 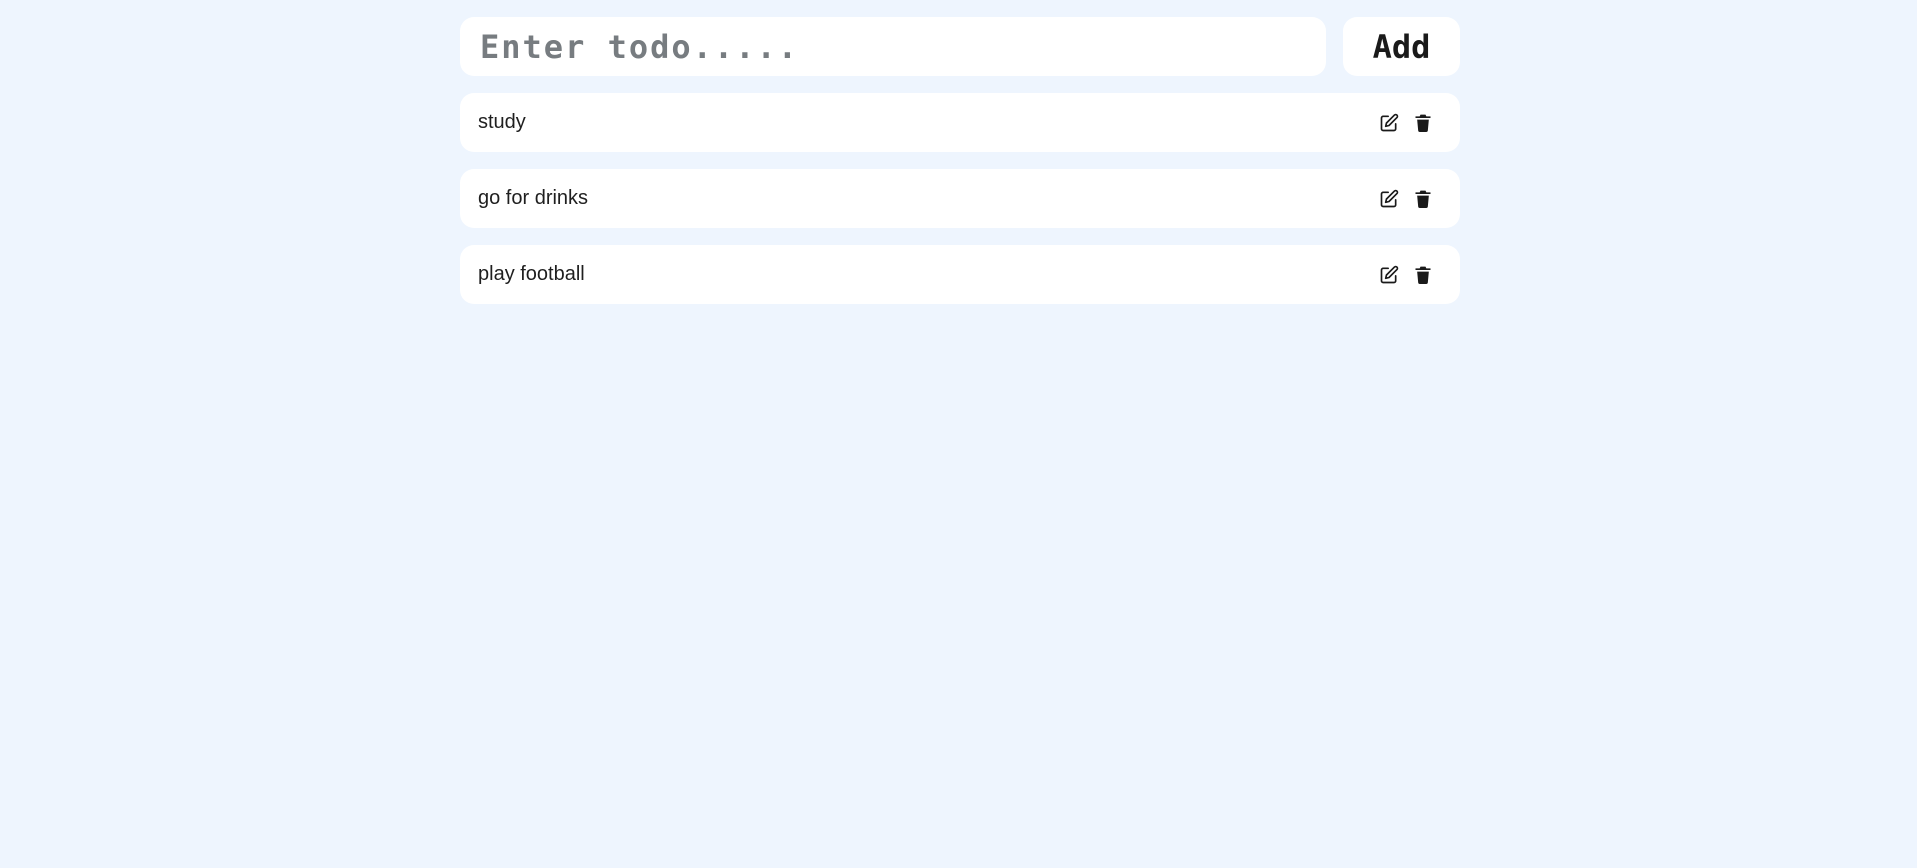 I want to click on todo-item: go for drinks, so click(x=960, y=198).